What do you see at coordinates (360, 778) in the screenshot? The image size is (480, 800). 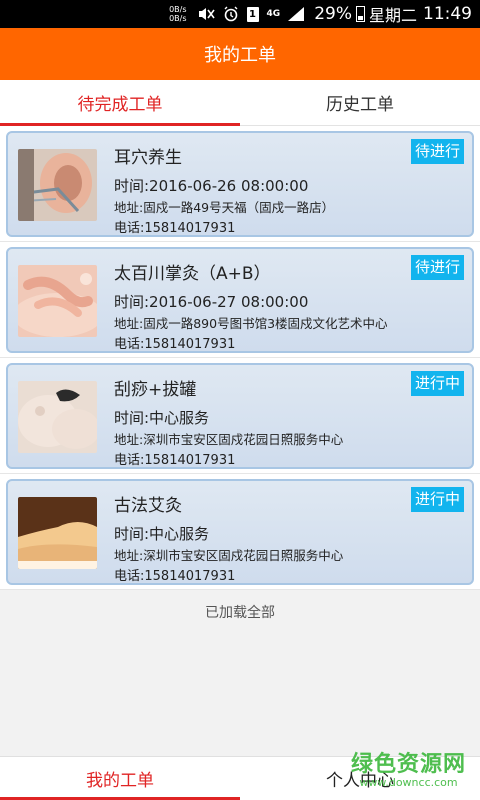 I see `nav-personal-center: 个人中心` at bounding box center [360, 778].